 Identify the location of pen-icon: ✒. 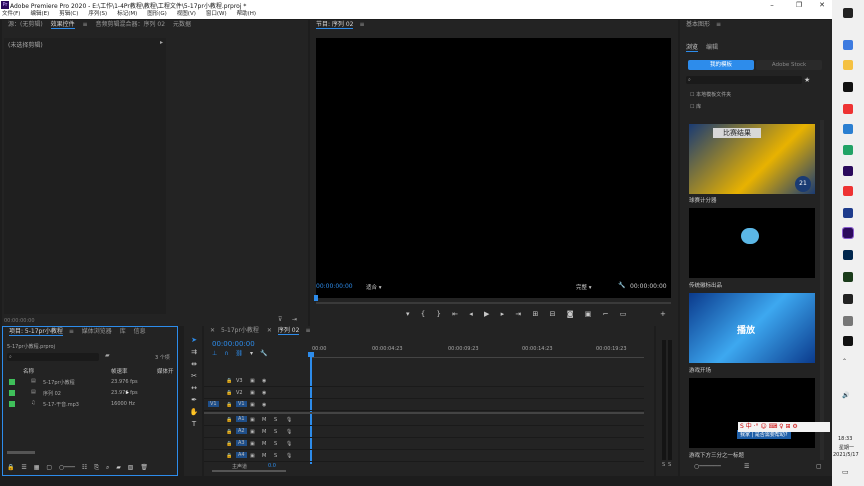
(194, 400).